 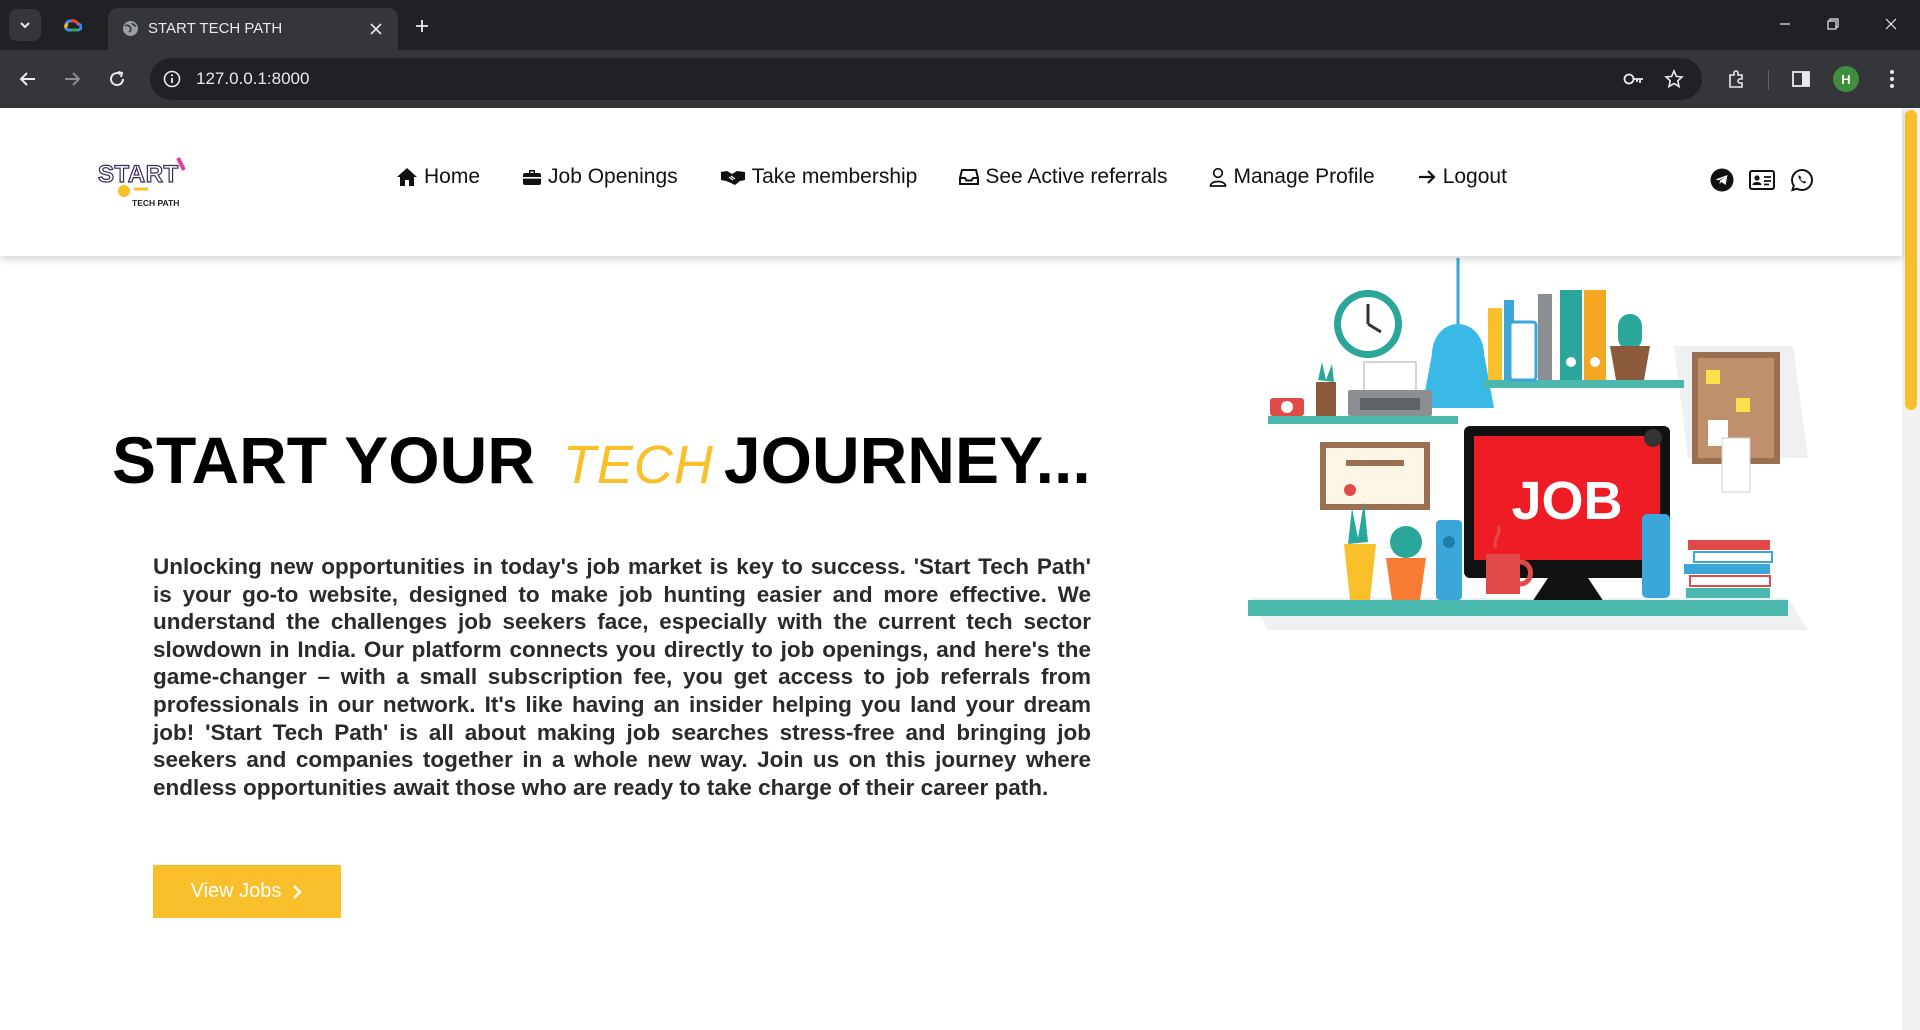 I want to click on bookmark-button, so click(x=1674, y=79).